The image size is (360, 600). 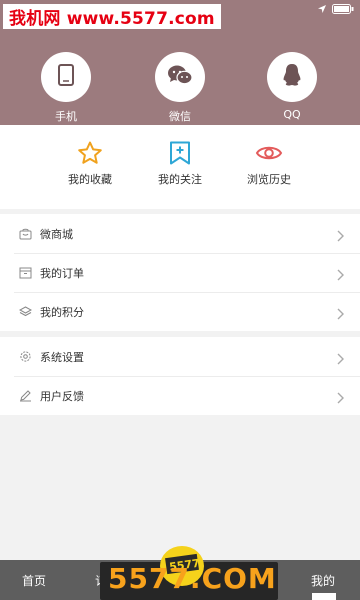 What do you see at coordinates (322, 9) in the screenshot?
I see `location-arrow-icon` at bounding box center [322, 9].